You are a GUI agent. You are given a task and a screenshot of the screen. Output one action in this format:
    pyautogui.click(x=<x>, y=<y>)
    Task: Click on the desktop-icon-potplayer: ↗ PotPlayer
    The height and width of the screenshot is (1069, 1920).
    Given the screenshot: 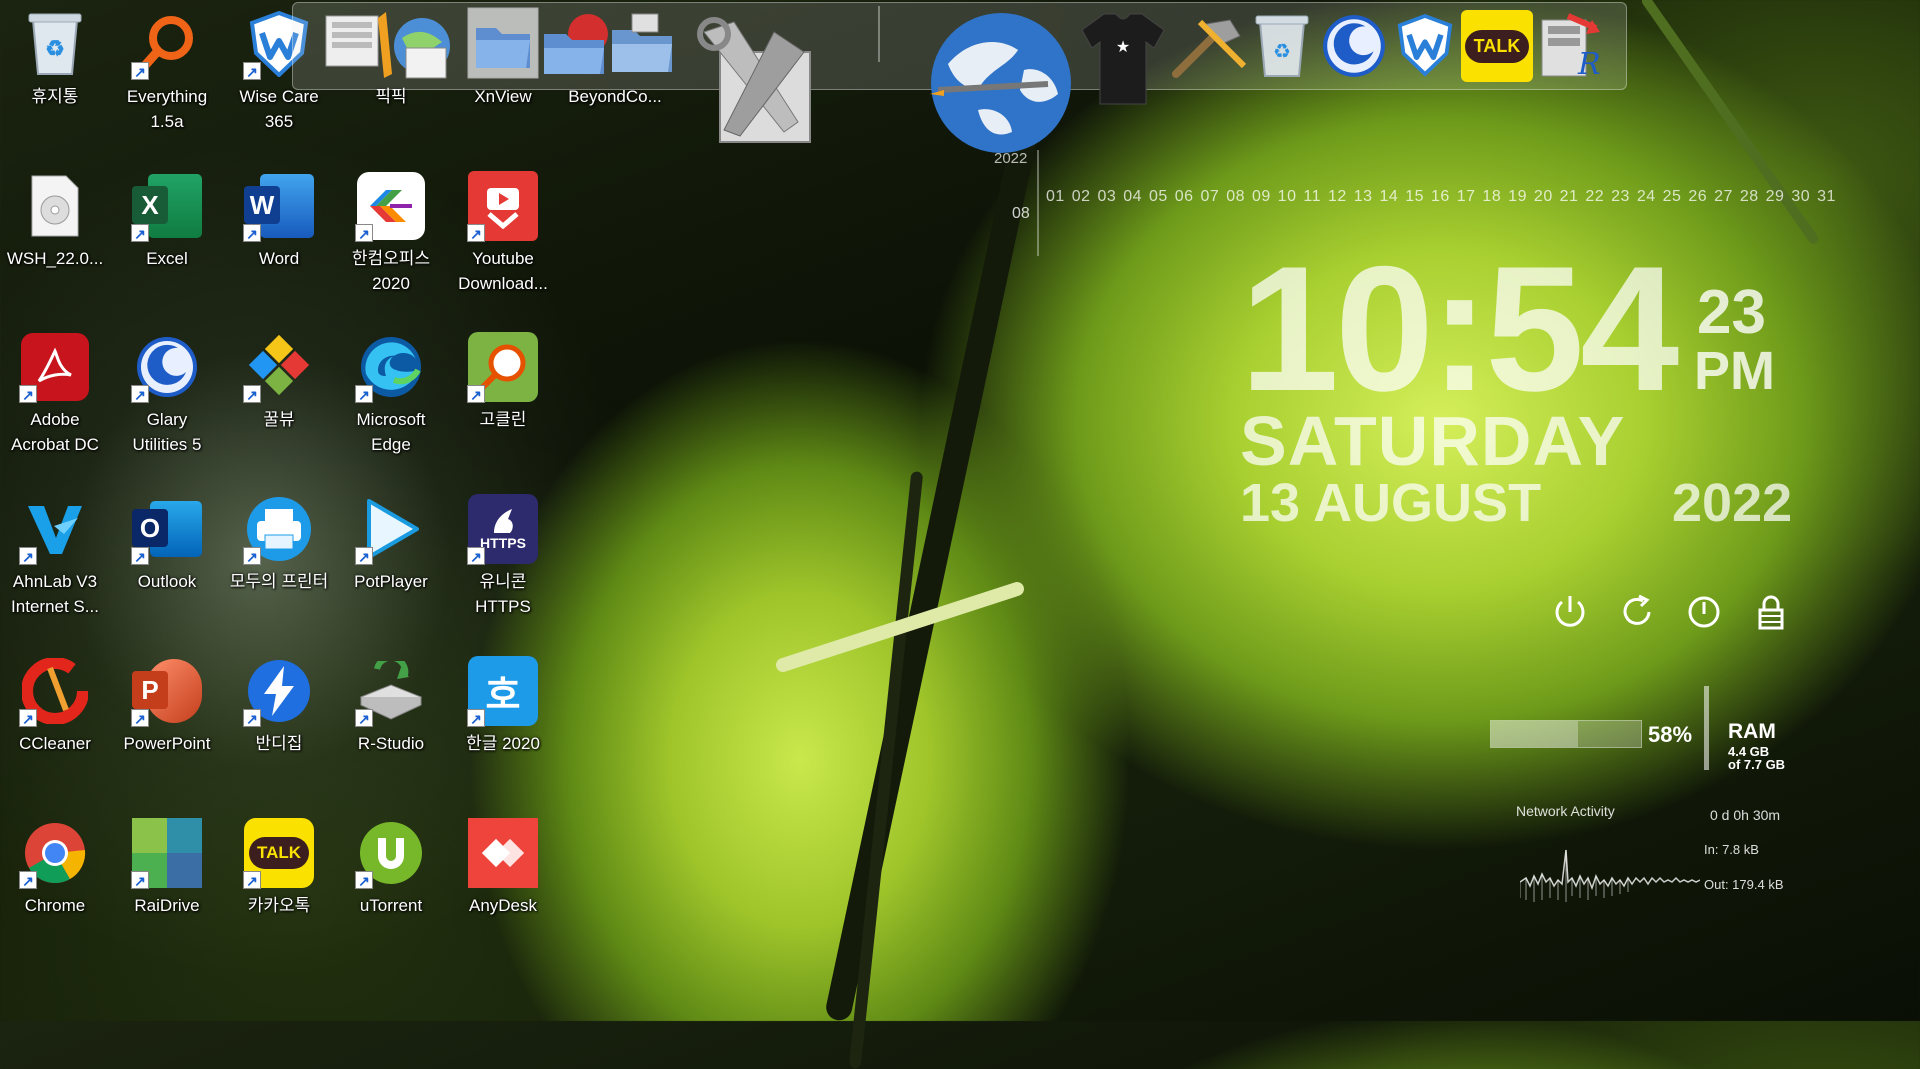 What is the action you would take?
    pyautogui.click(x=391, y=543)
    